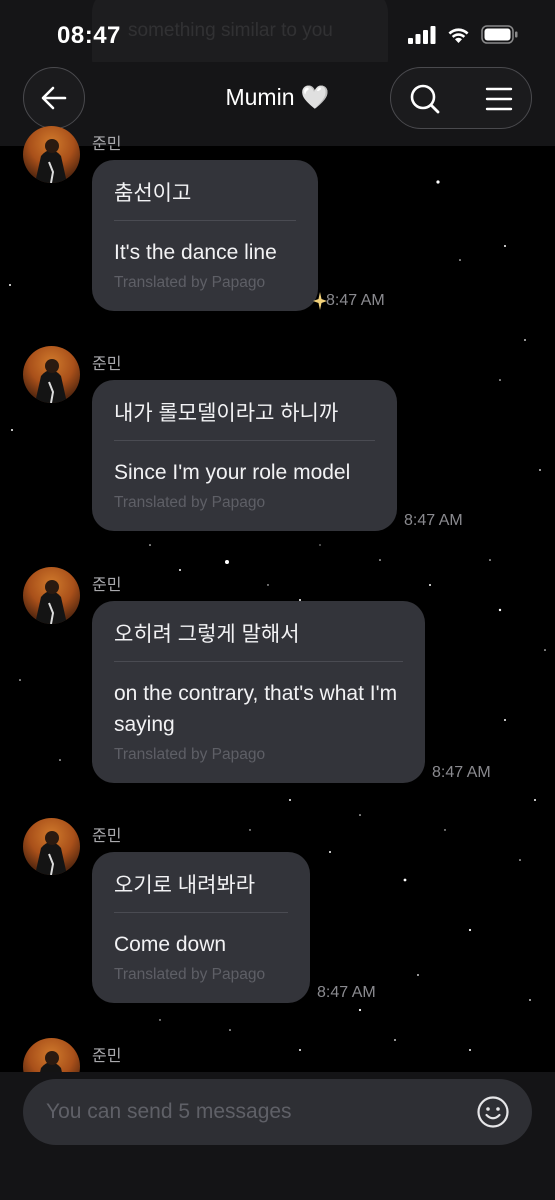  What do you see at coordinates (207, 634) in the screenshot?
I see `original-text: 오히려 그렇게 말해서` at bounding box center [207, 634].